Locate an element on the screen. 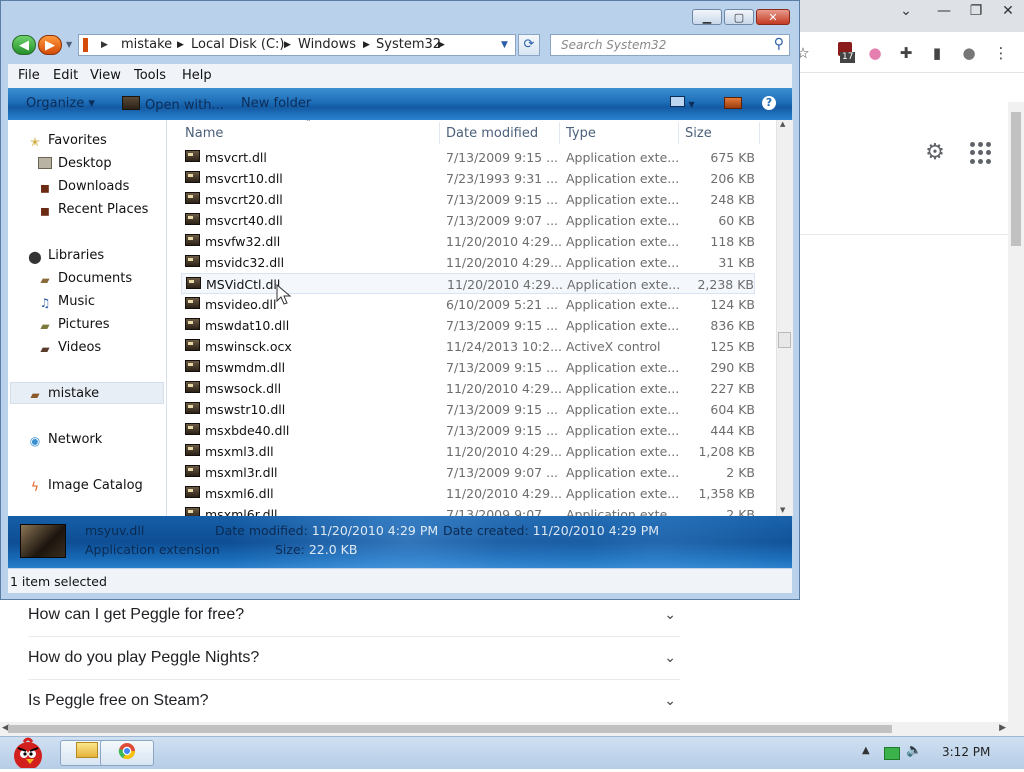  scroll-up-icon: ▲ is located at coordinates (782, 124).